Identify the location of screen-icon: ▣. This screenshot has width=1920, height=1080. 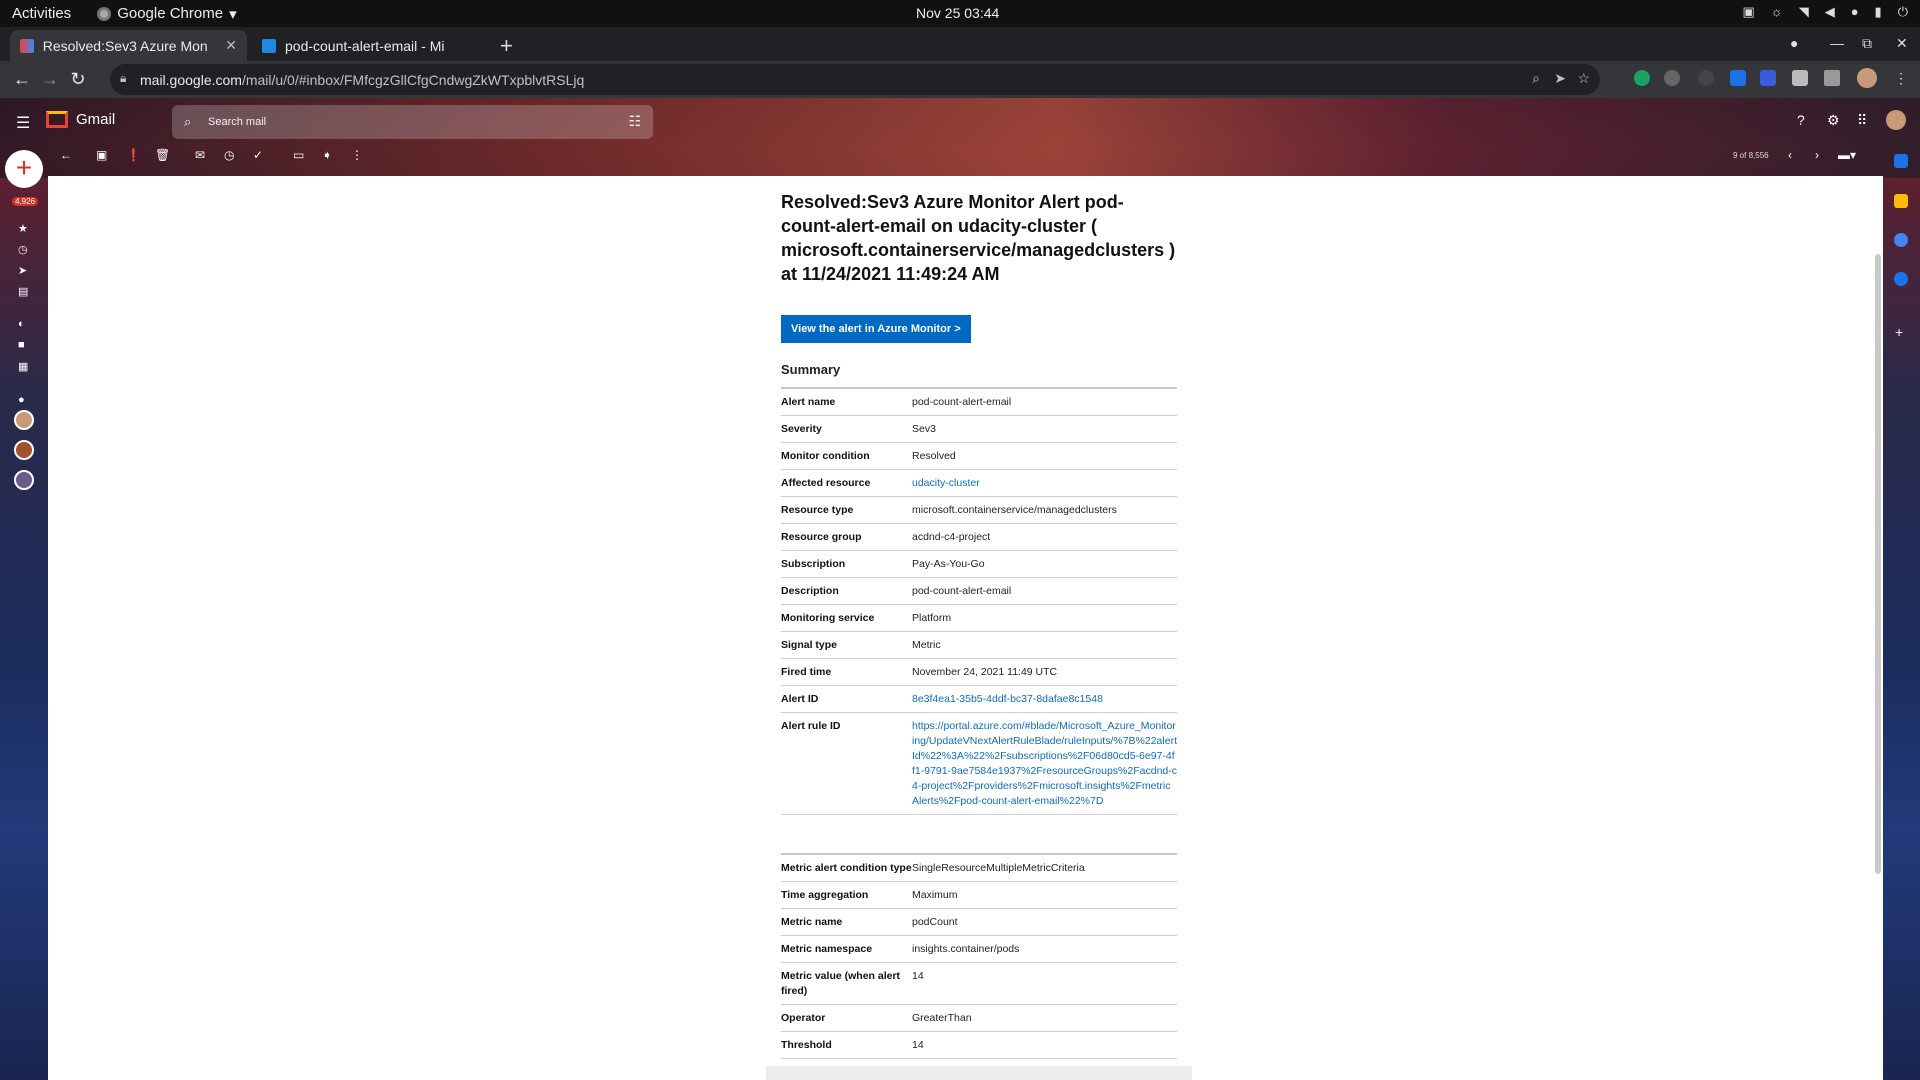
(1748, 12).